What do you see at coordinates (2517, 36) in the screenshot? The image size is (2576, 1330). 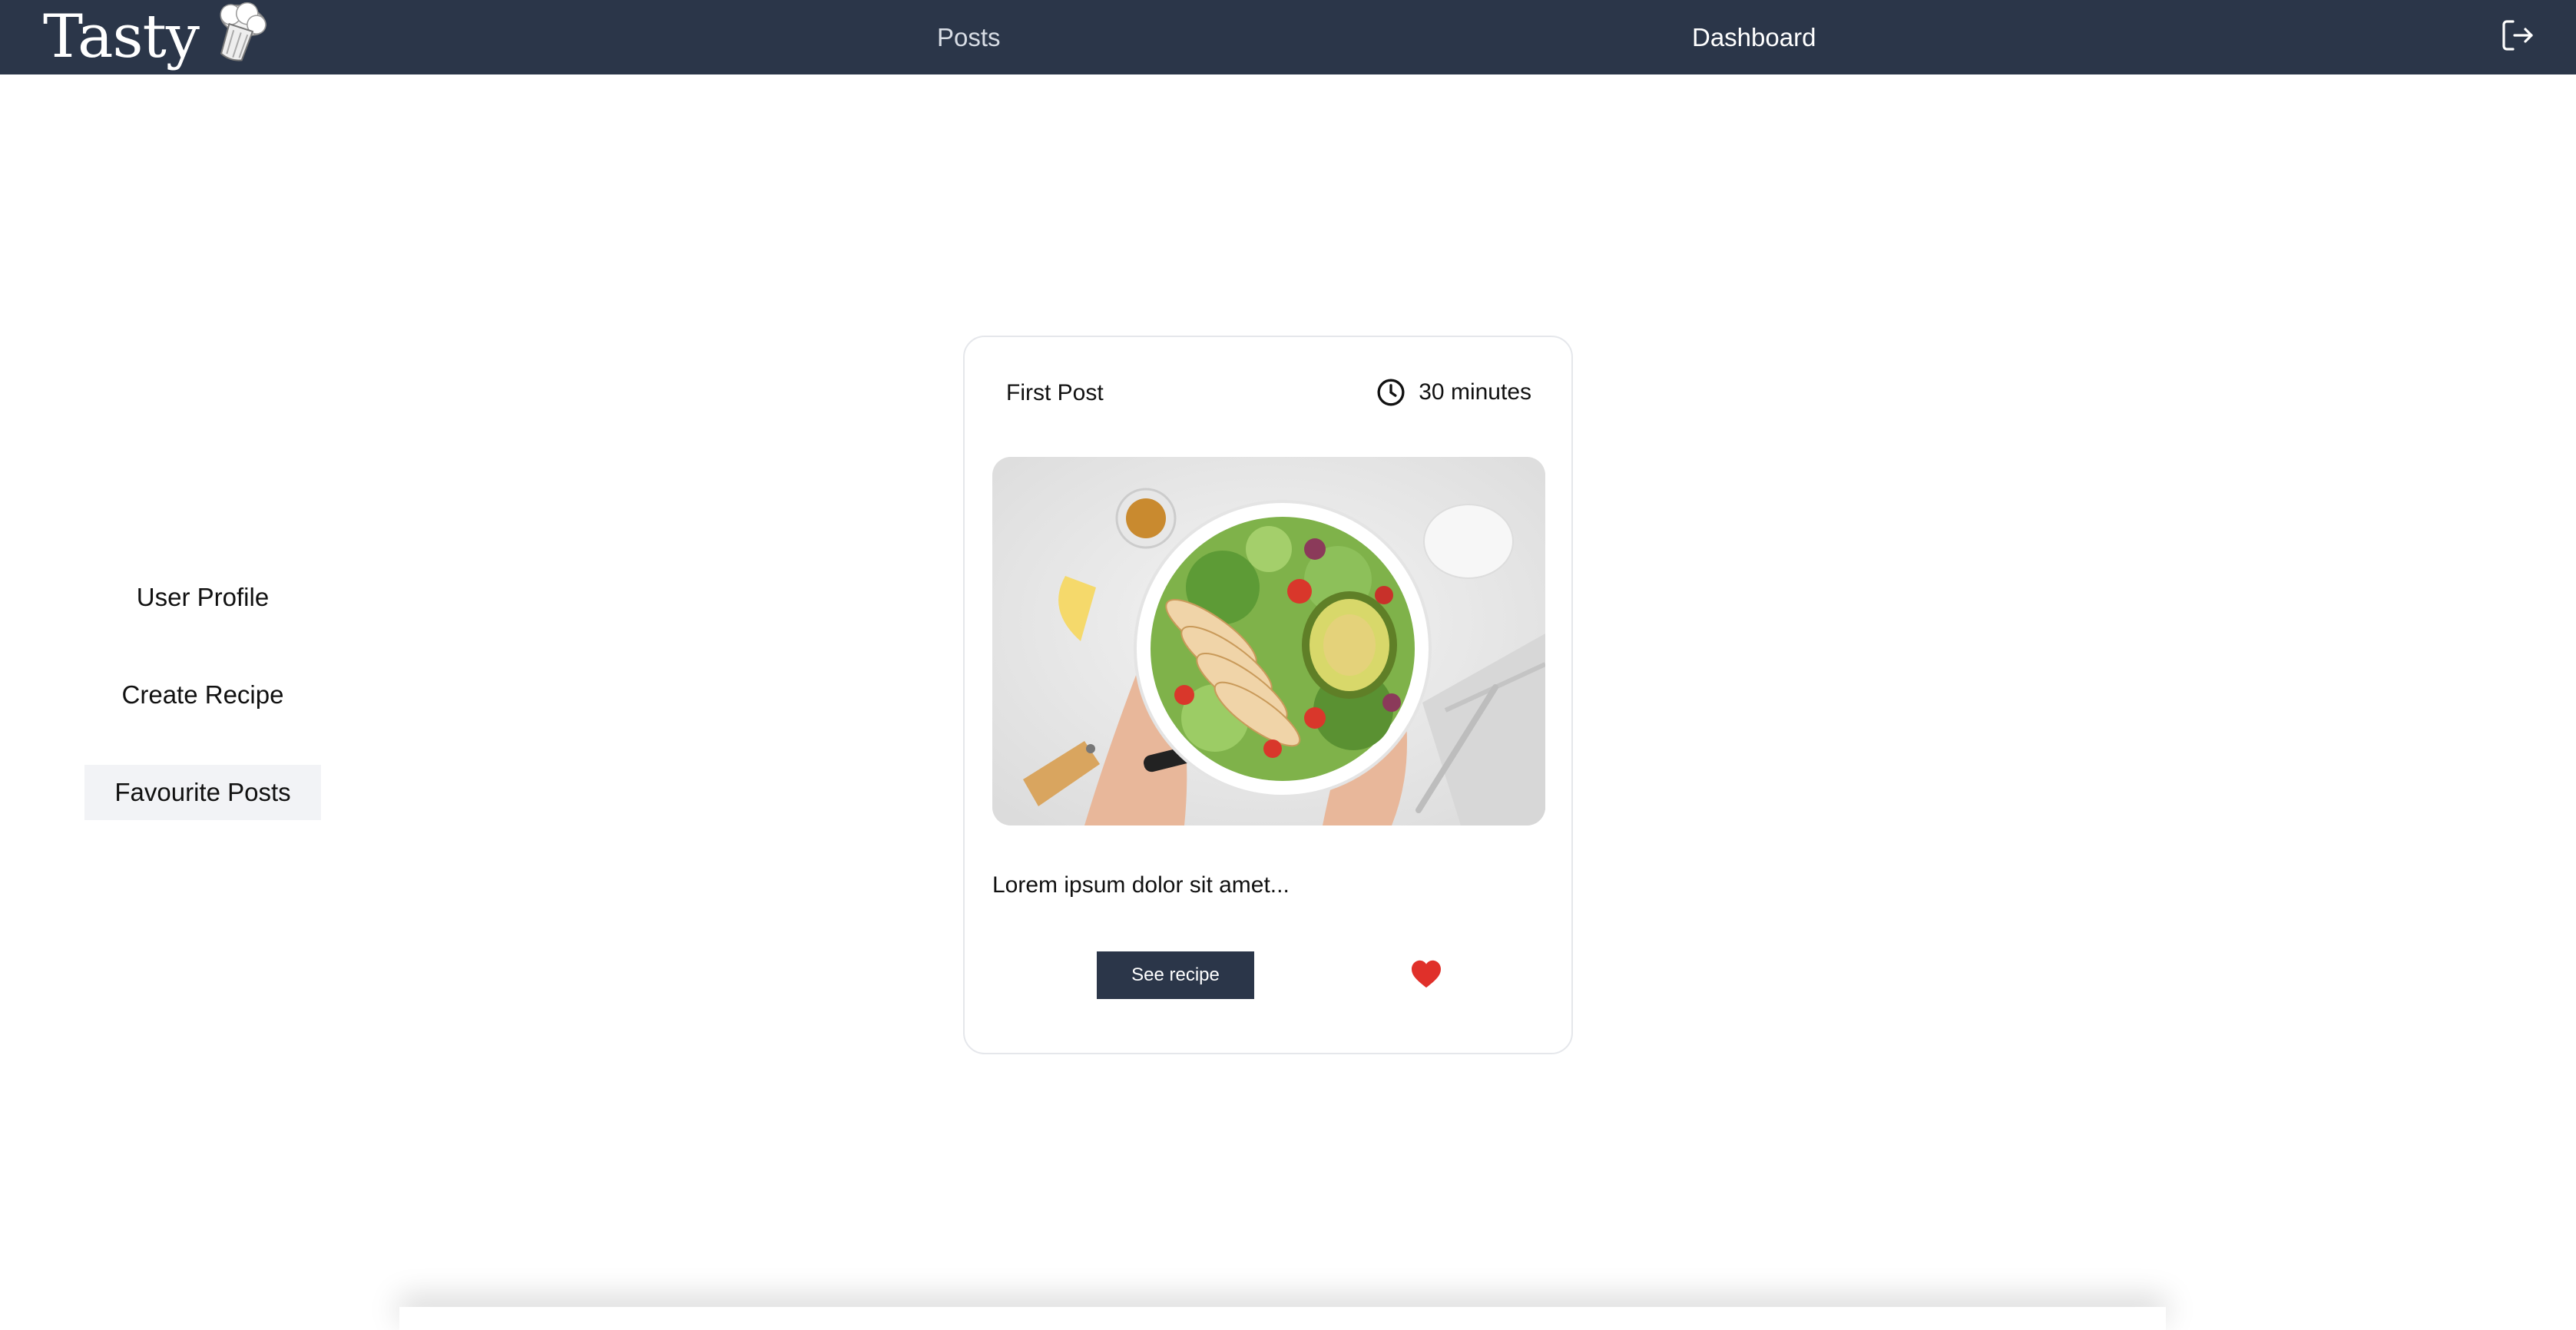 I see `logout-icon` at bounding box center [2517, 36].